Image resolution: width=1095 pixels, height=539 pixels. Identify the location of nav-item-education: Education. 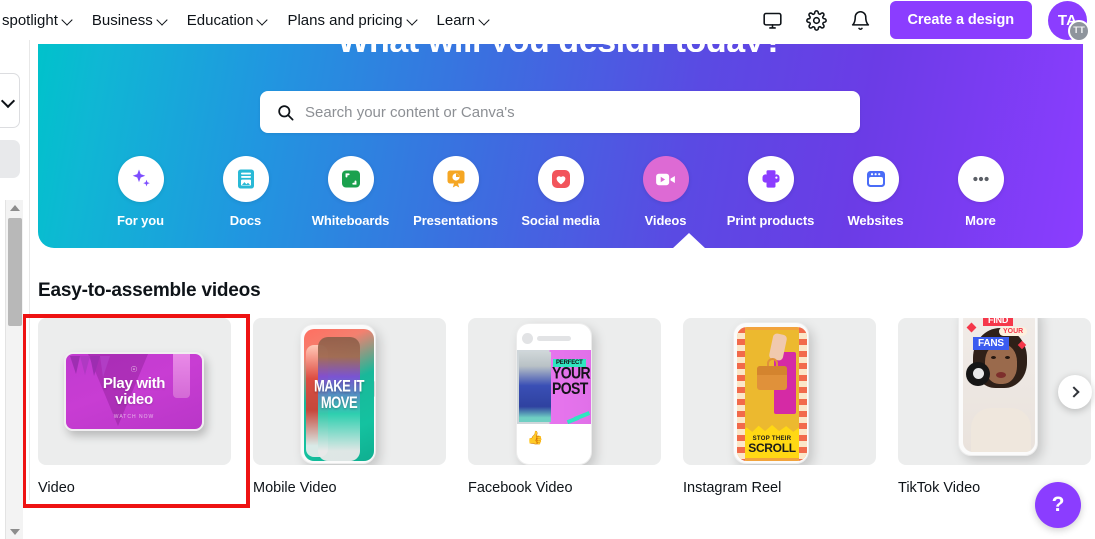
(227, 20).